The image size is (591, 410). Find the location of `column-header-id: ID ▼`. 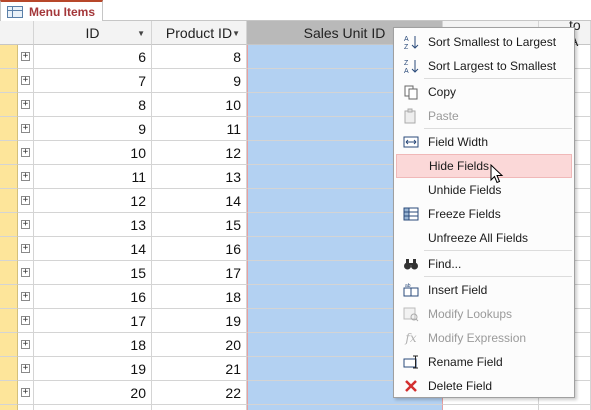

column-header-id: ID ▼ is located at coordinates (93, 33).